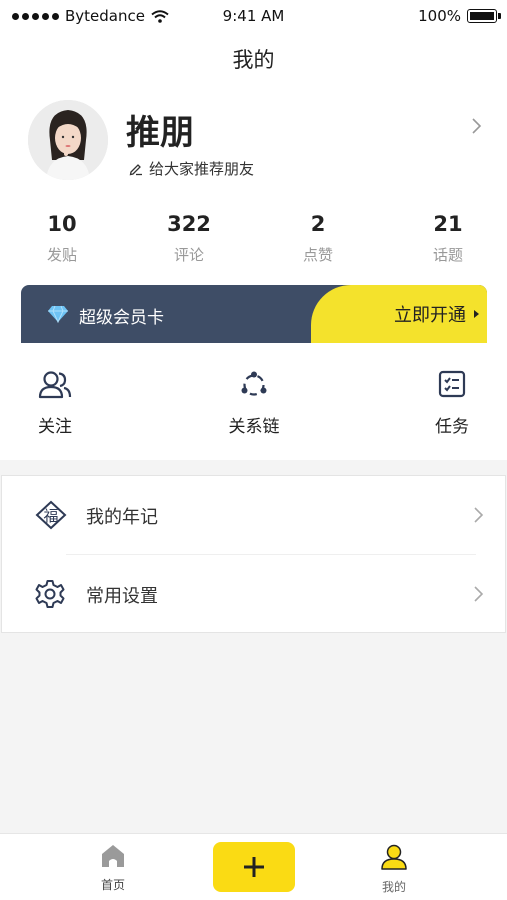 The image size is (507, 900). Describe the element at coordinates (50, 594) in the screenshot. I see `gear-icon` at that location.